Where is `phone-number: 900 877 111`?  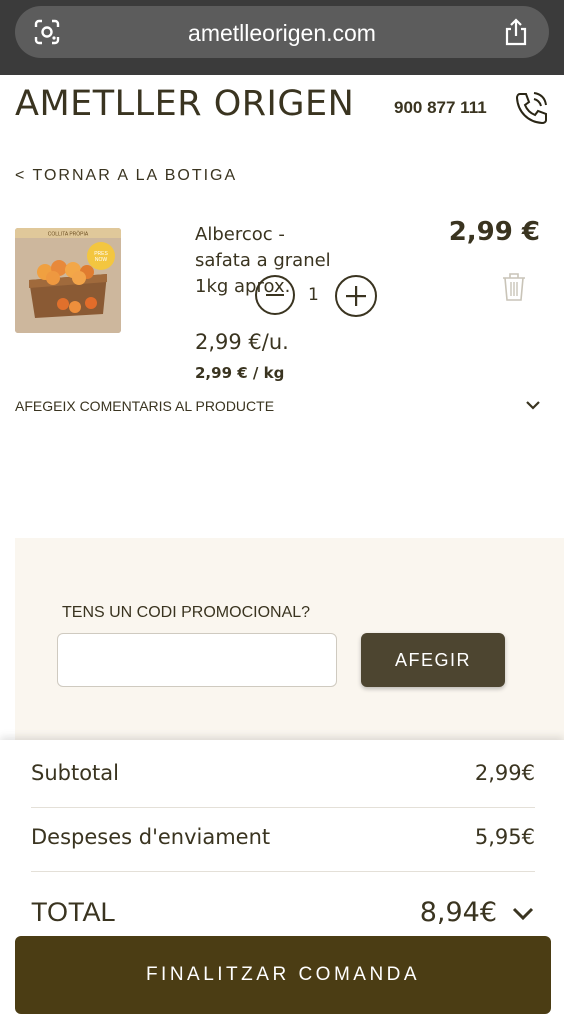 phone-number: 900 877 111 is located at coordinates (440, 108).